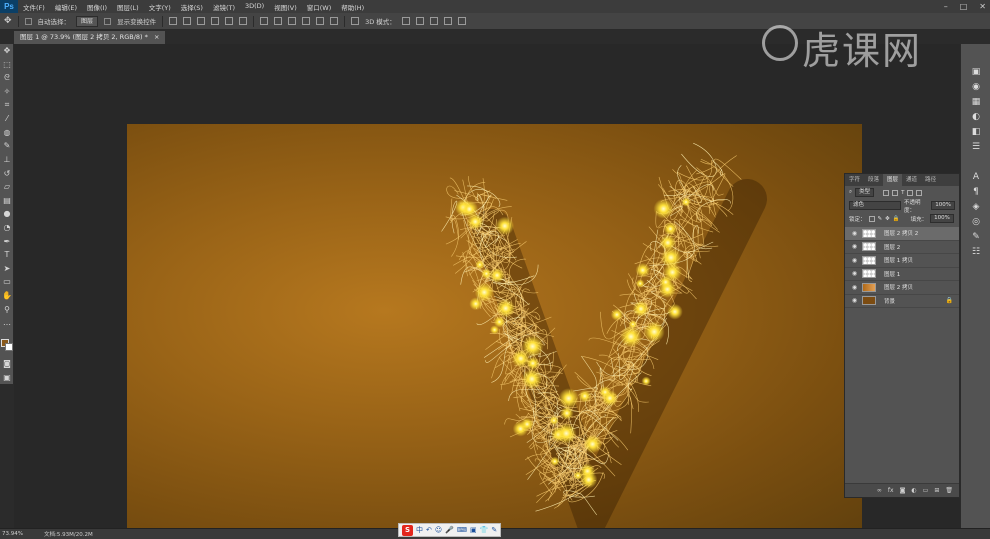 The height and width of the screenshot is (539, 990). Describe the element at coordinates (7, 105) in the screenshot. I see `crop-tool-icon: ⌗` at that location.